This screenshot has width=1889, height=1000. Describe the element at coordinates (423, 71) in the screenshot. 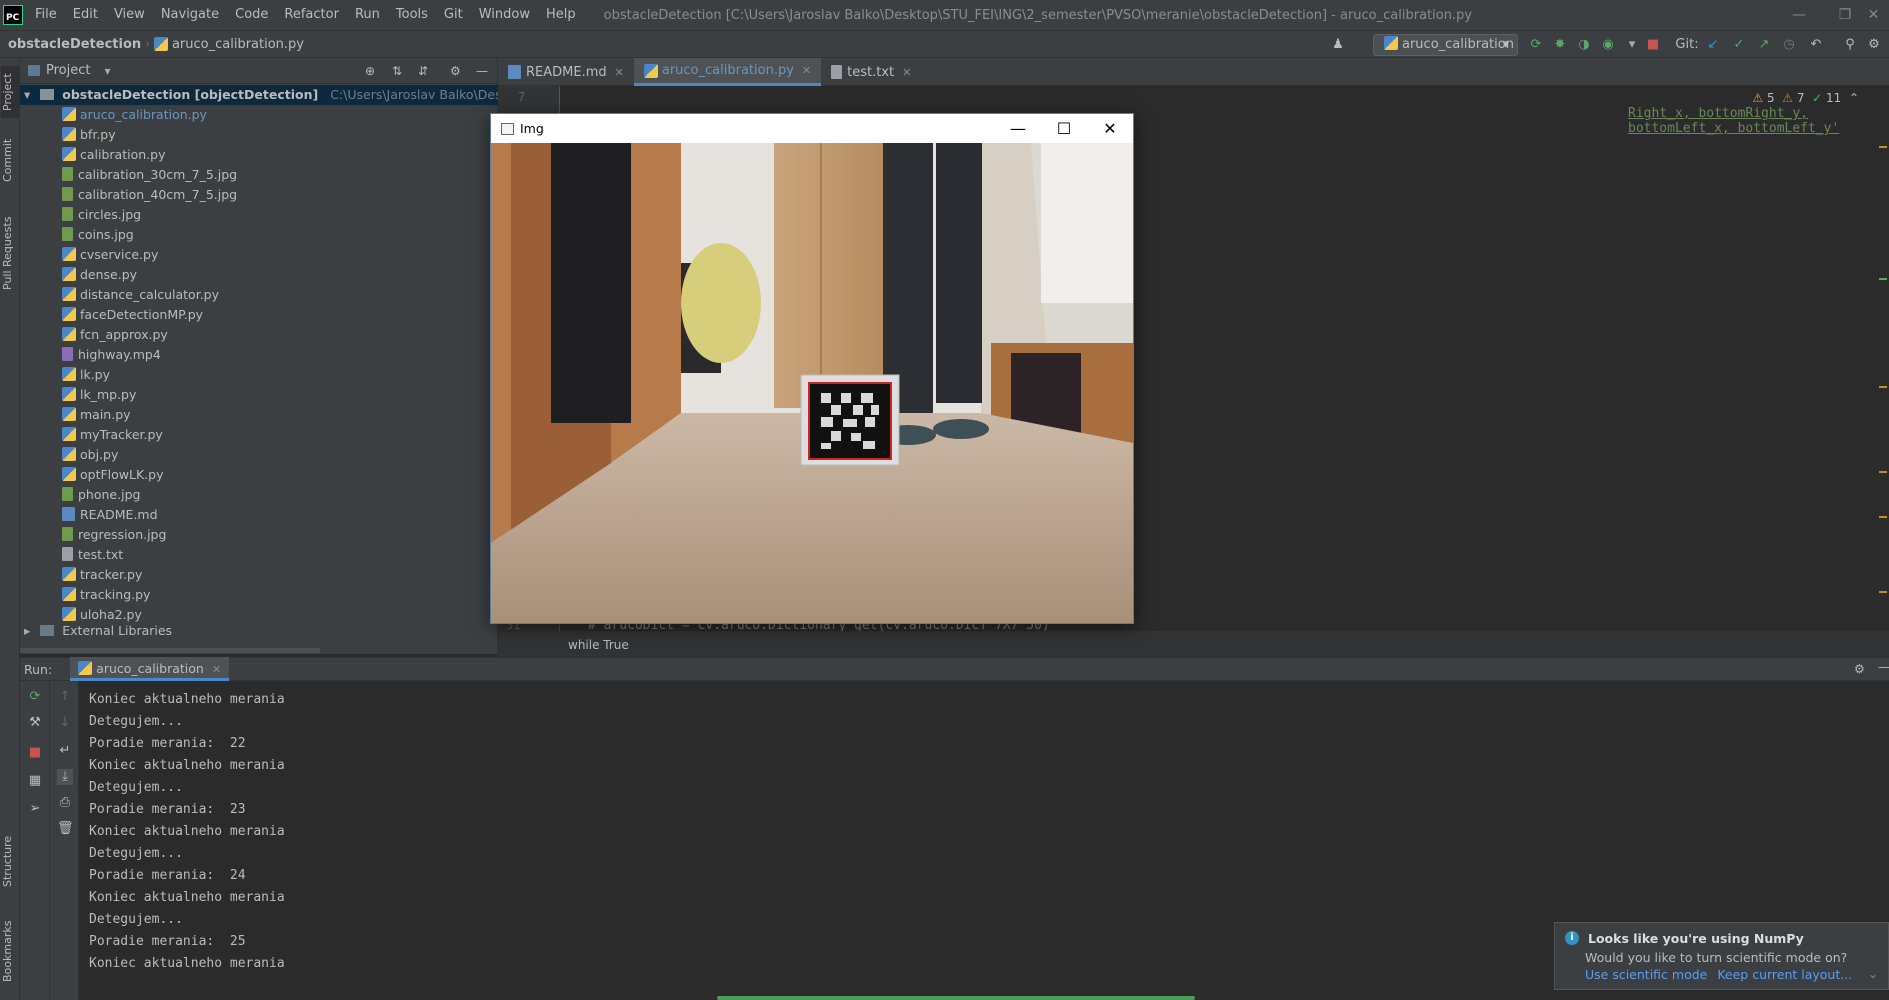

I see `collapse-all-icon: ⇵` at that location.